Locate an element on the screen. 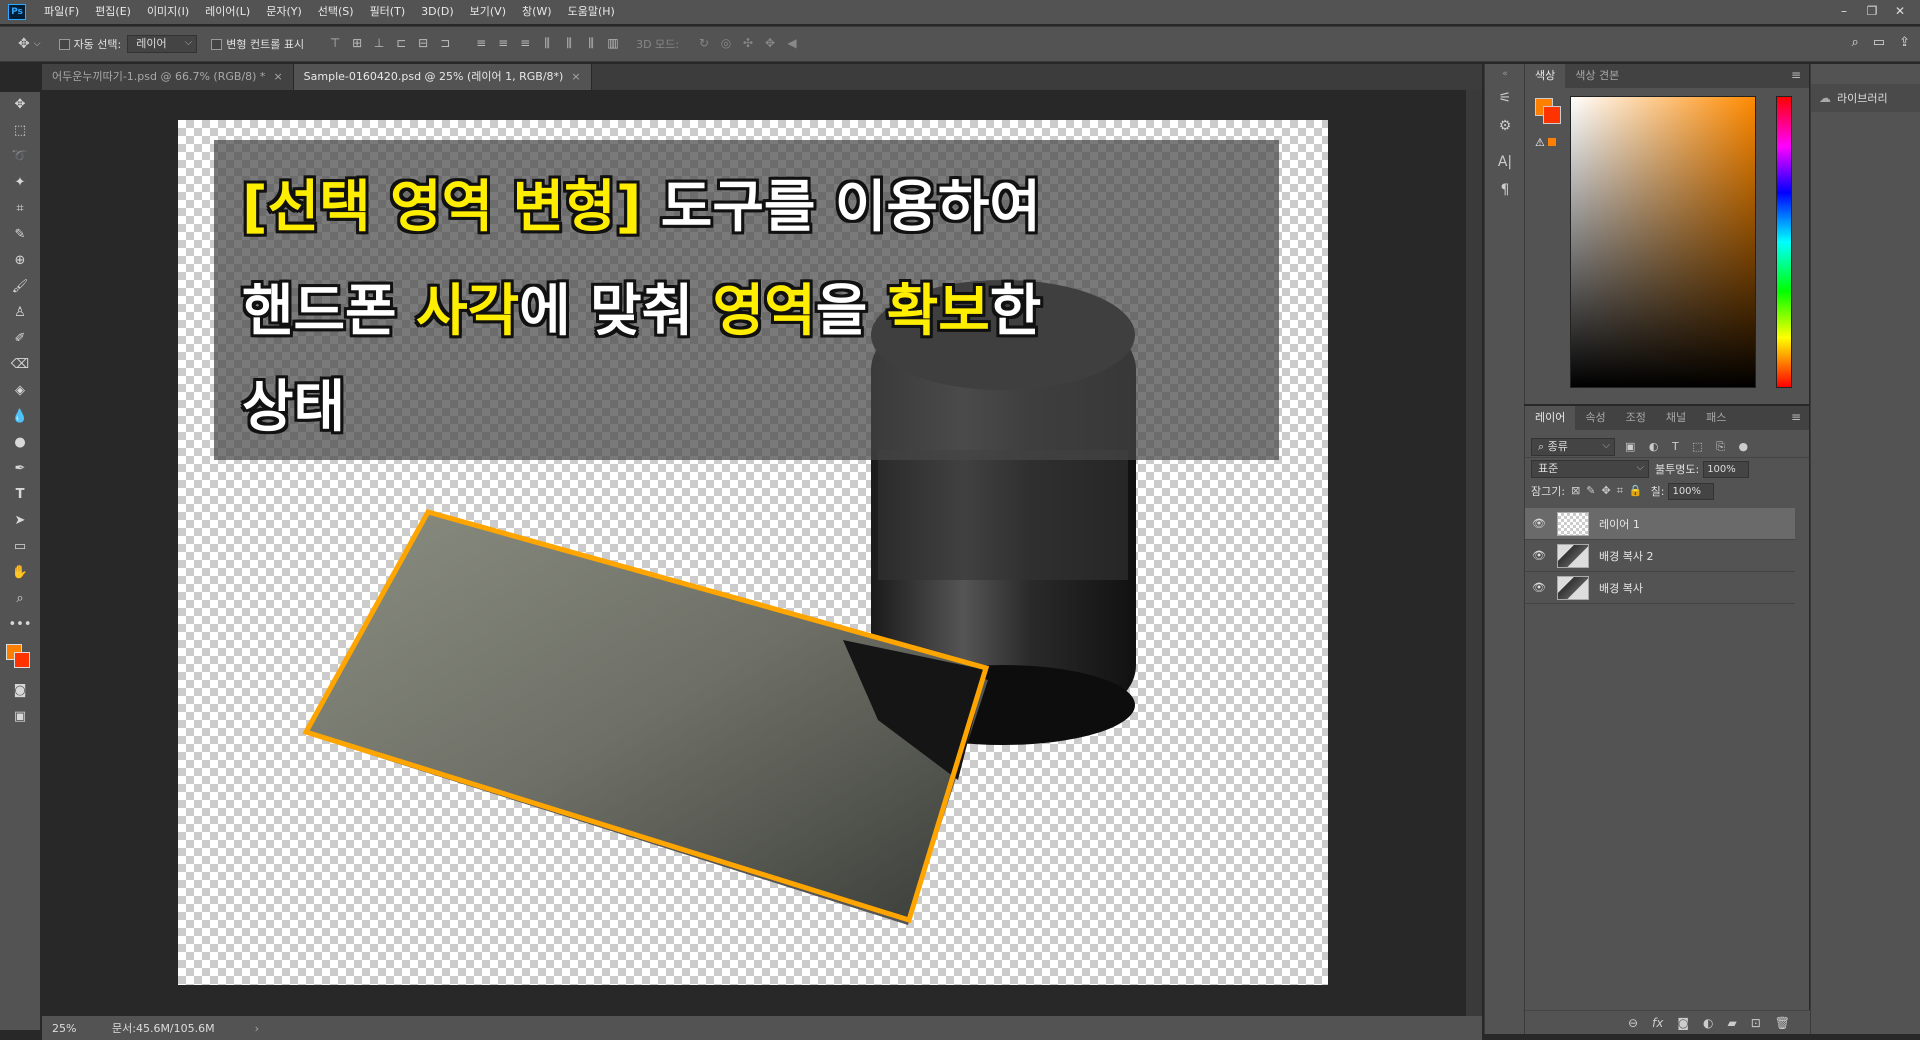 This screenshot has height=1040, width=1920. hue-slider is located at coordinates (1784, 242).